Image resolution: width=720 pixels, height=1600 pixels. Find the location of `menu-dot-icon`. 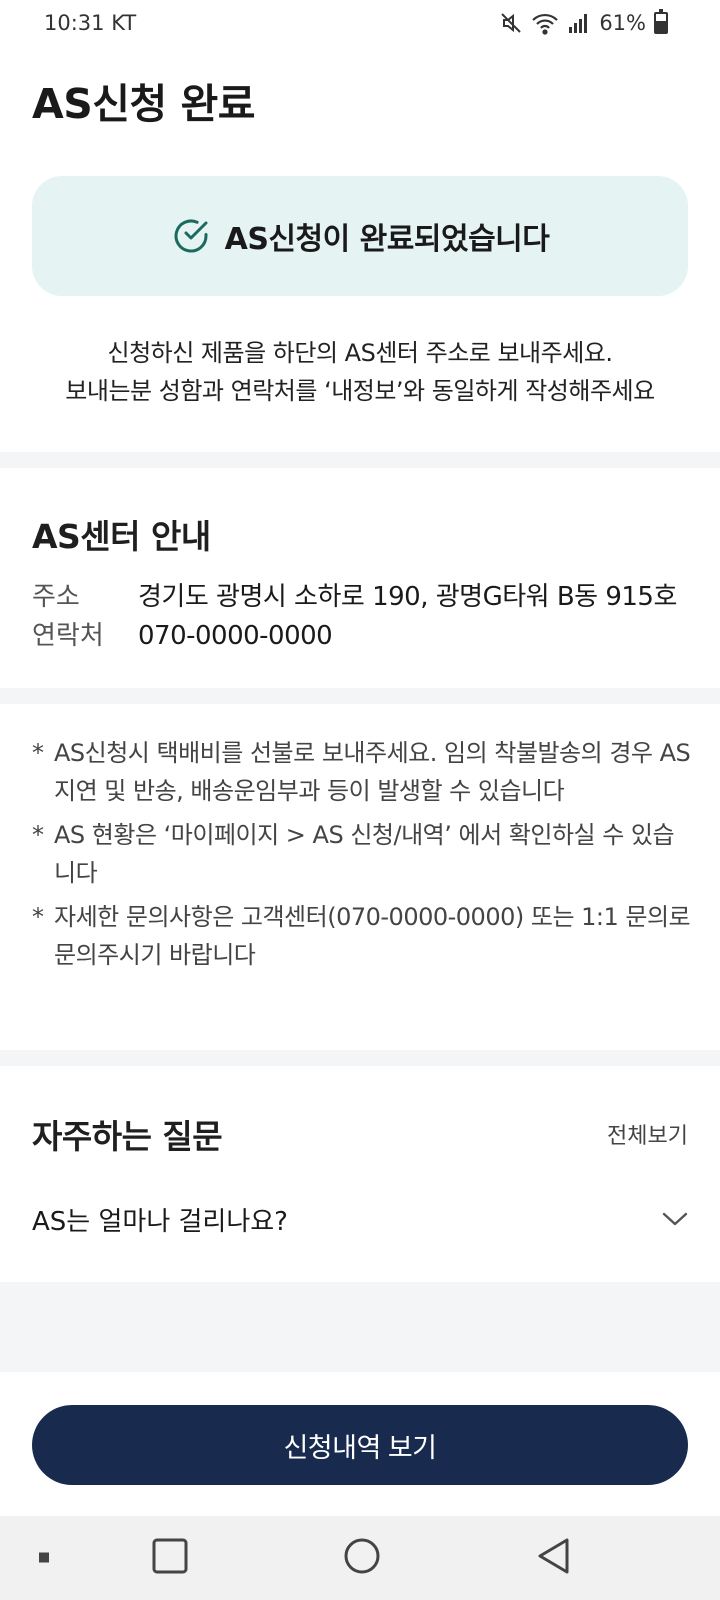

menu-dot-icon is located at coordinates (44, 1558).